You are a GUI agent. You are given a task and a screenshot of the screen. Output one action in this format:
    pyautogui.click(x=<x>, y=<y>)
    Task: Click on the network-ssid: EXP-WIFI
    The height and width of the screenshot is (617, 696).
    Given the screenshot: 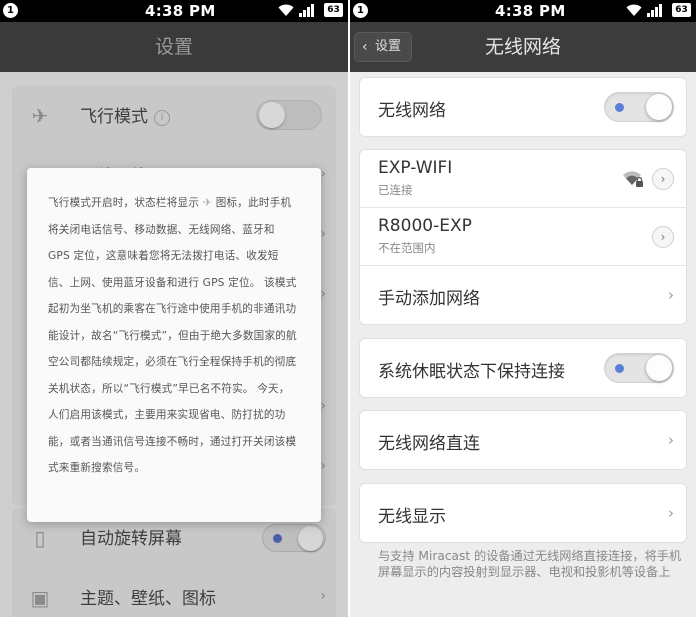 What is the action you would take?
    pyautogui.click(x=415, y=168)
    